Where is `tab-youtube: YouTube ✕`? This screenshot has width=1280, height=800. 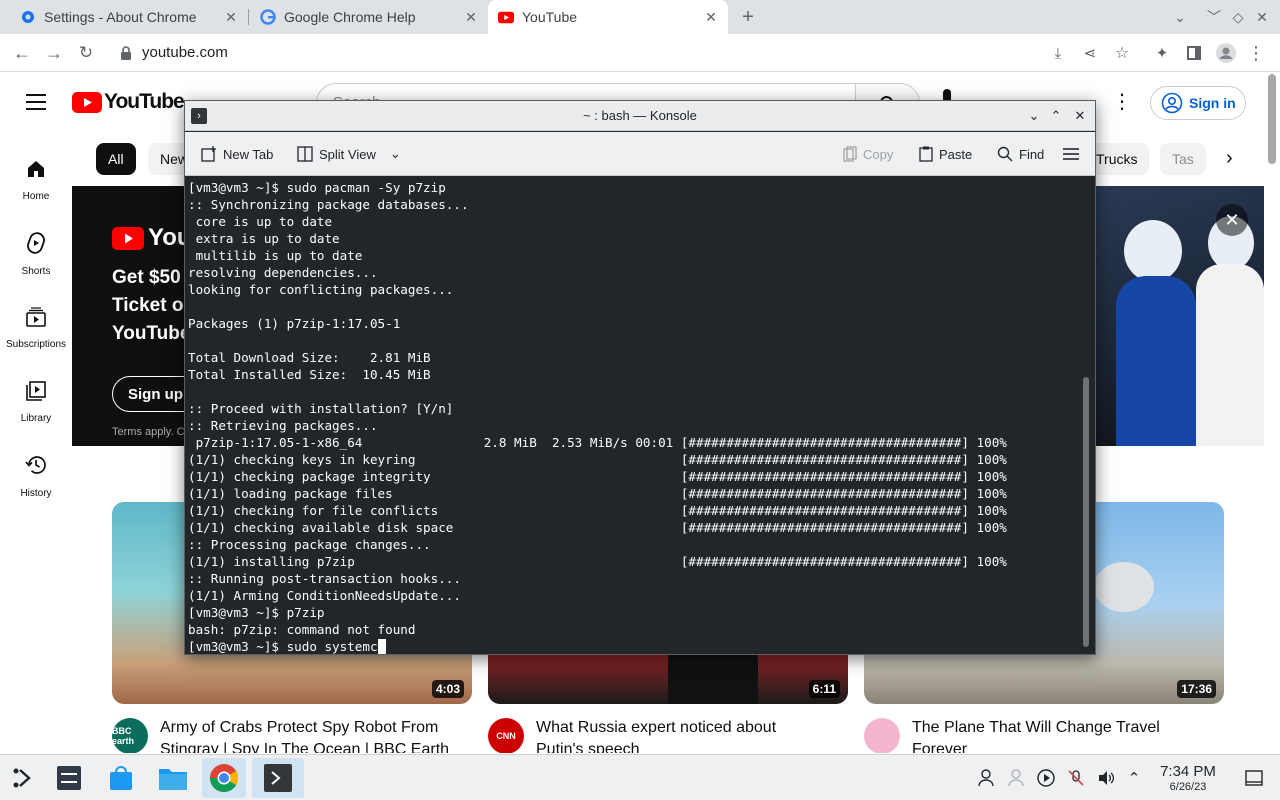
tab-youtube: YouTube ✕ is located at coordinates (608, 17).